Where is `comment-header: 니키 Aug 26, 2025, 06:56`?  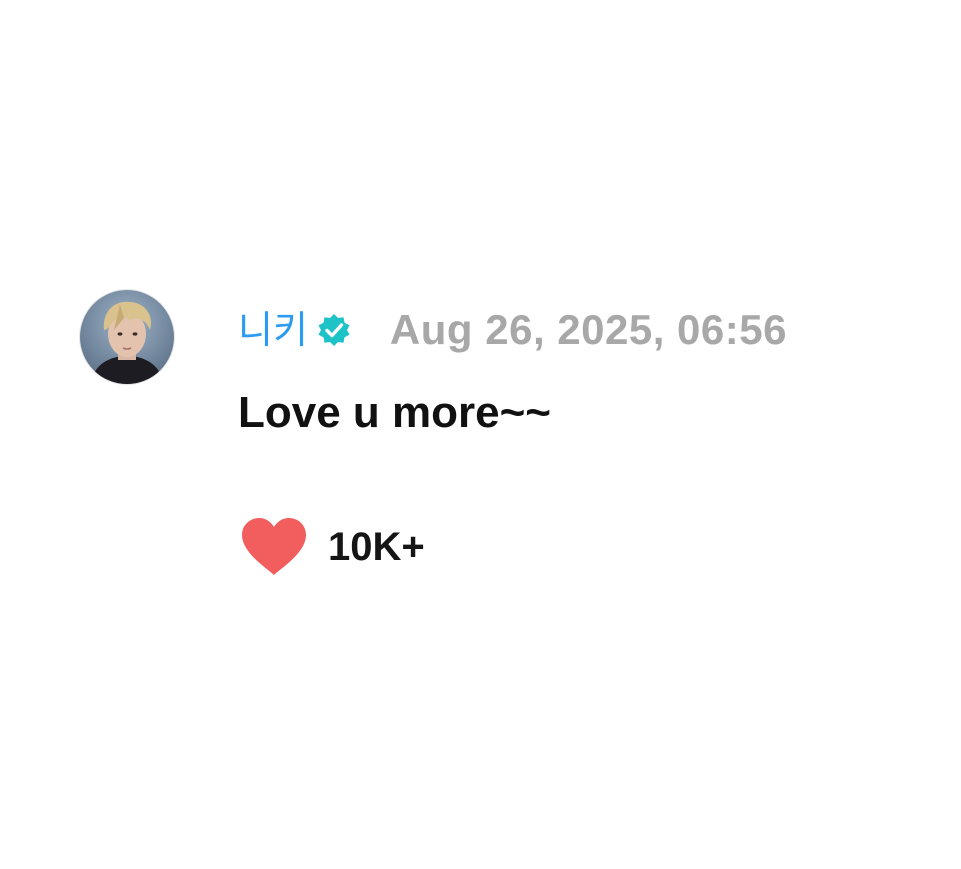 comment-header: 니키 Aug 26, 2025, 06:56 is located at coordinates (512, 330).